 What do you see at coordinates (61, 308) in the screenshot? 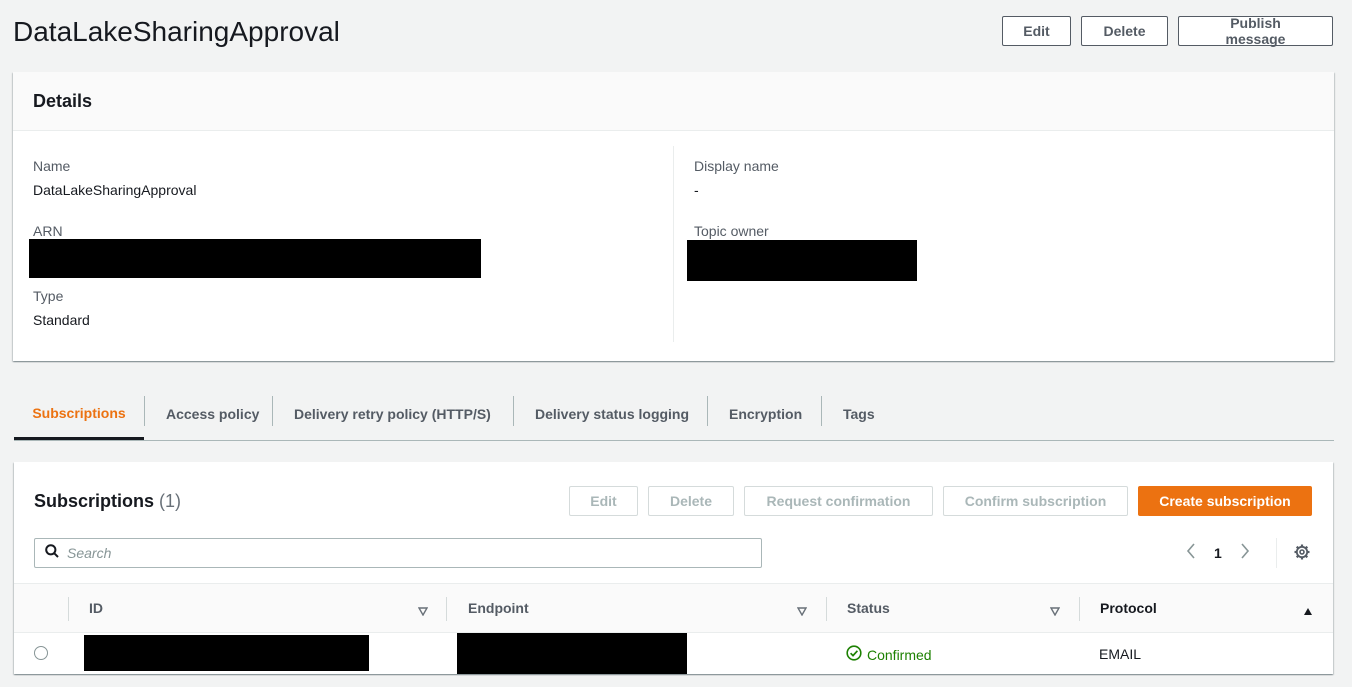
I see `type-field: Type Standard` at bounding box center [61, 308].